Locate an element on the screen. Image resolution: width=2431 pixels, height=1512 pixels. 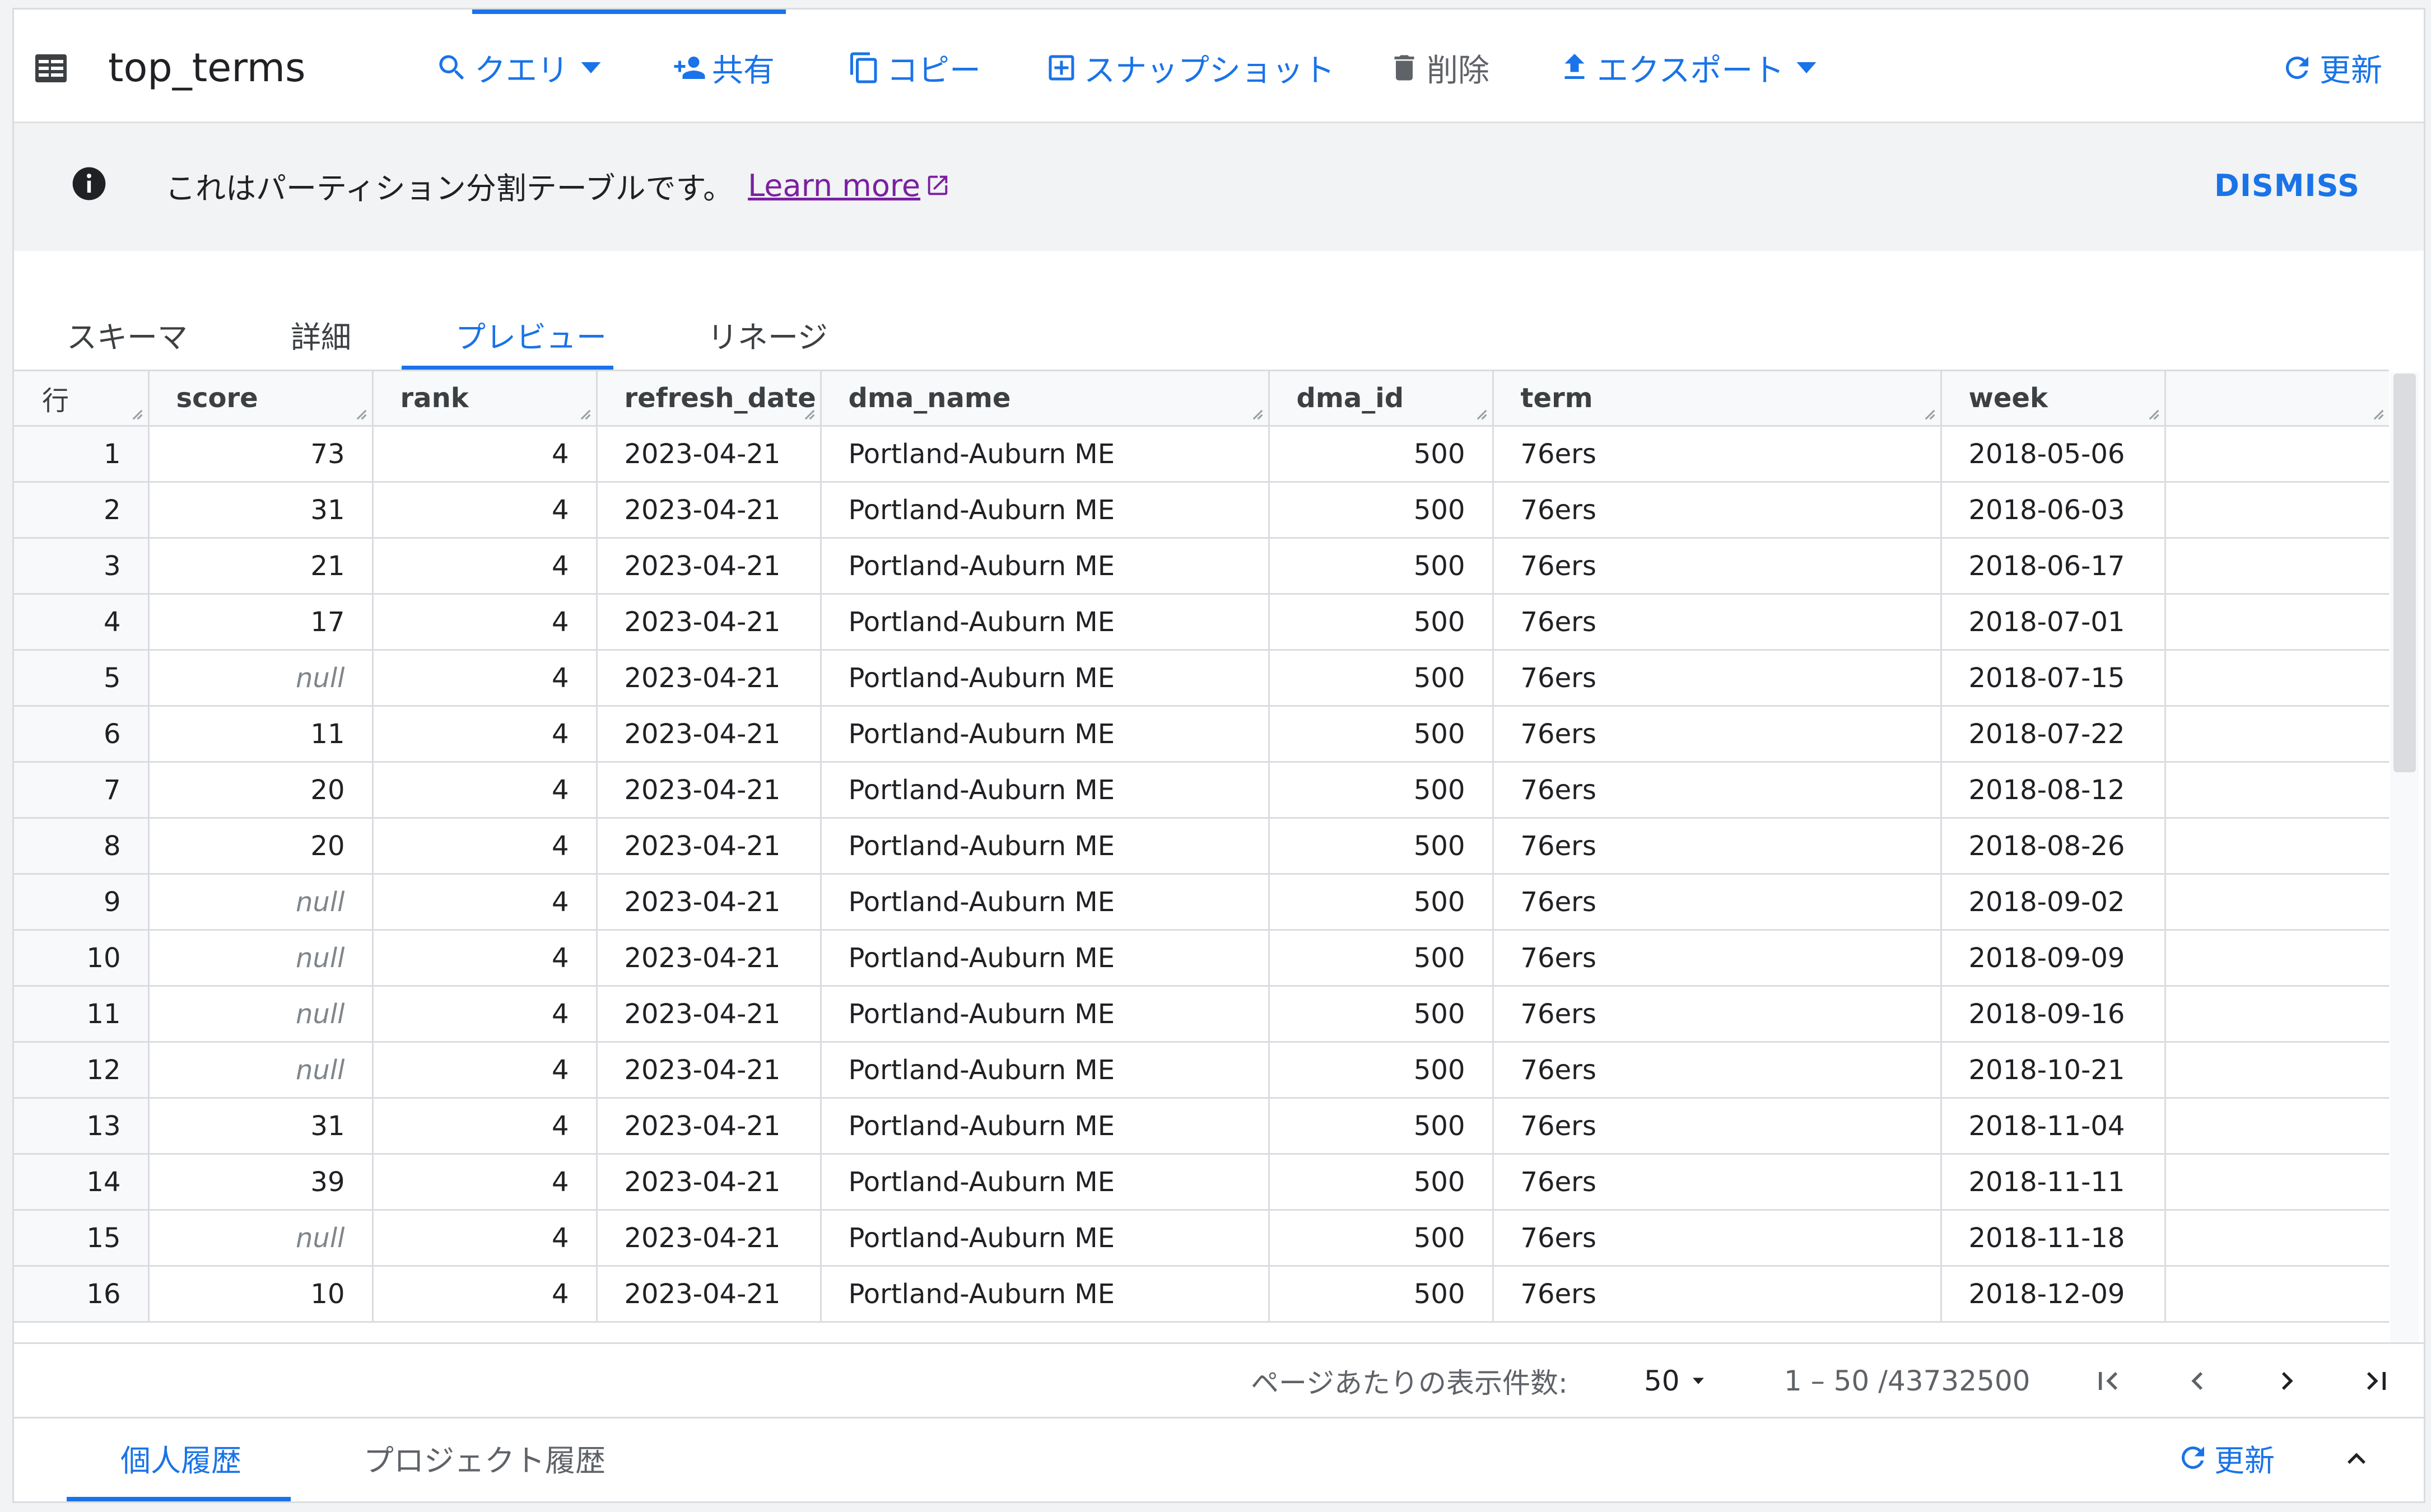
row-number-cell: 10 is located at coordinates (82, 959).